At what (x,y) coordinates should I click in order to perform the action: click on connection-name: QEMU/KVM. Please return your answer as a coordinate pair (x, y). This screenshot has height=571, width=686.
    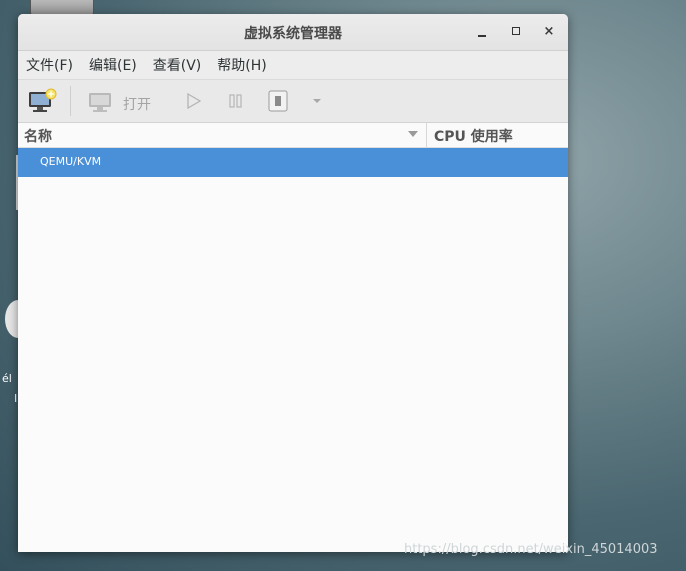
    Looking at the image, I should click on (71, 161).